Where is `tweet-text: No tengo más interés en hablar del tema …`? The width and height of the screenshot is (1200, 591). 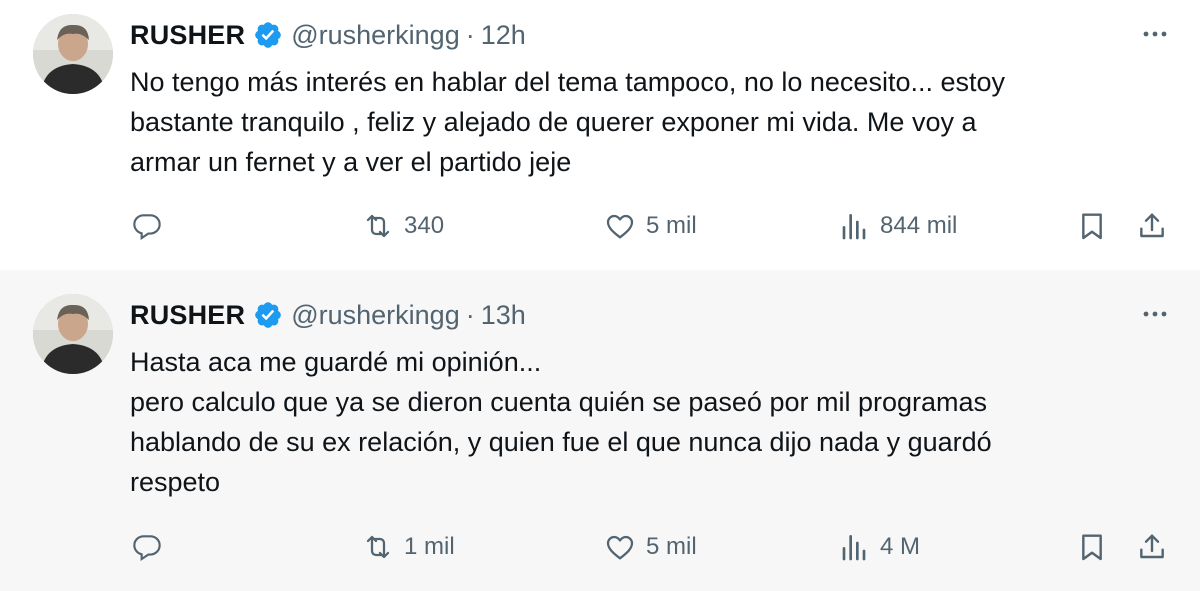 tweet-text: No tengo más interés en hablar del tema … is located at coordinates (567, 122).